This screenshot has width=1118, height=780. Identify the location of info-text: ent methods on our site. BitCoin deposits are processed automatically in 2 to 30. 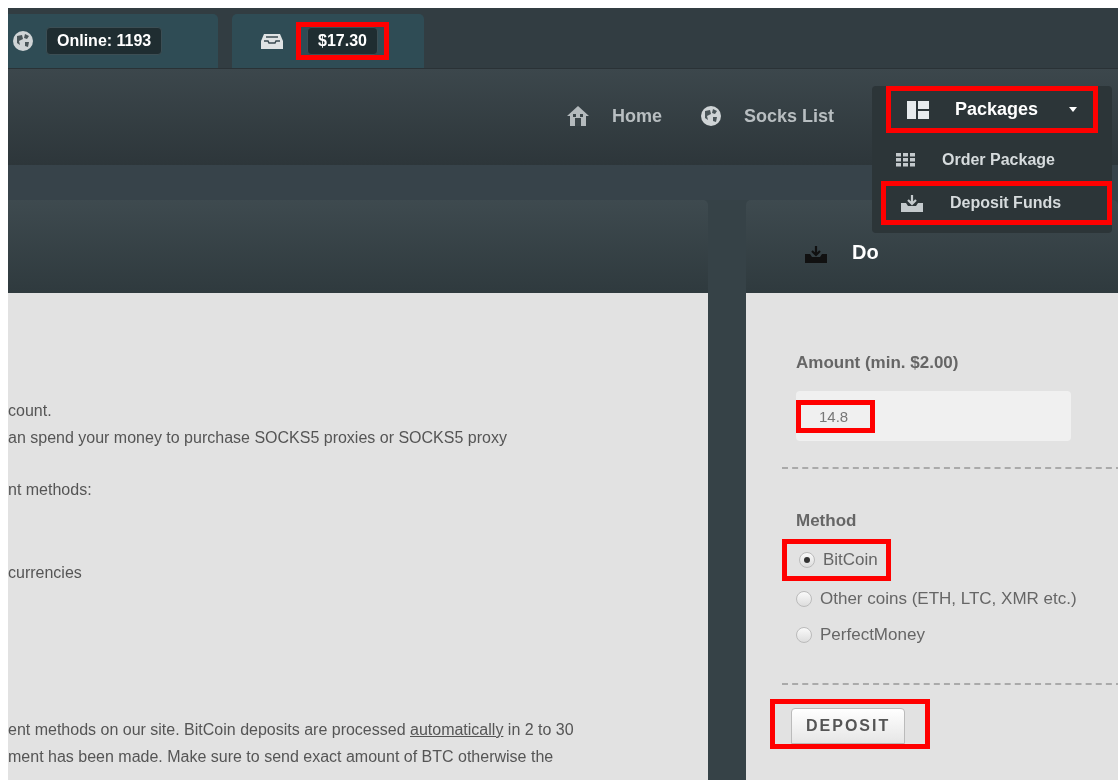
(291, 730).